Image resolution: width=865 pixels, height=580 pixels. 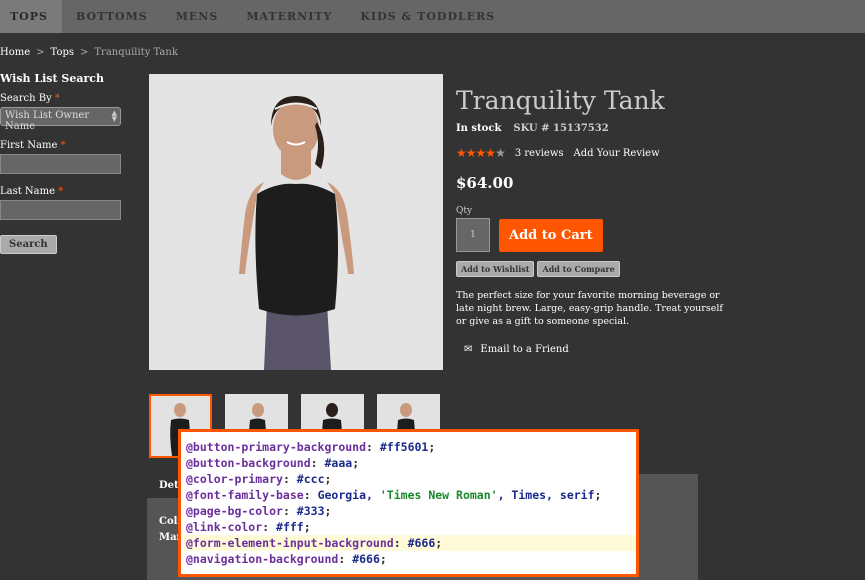 I want to click on code-line-highlighted: @form-element-input-background: #666;, so click(x=410, y=543).